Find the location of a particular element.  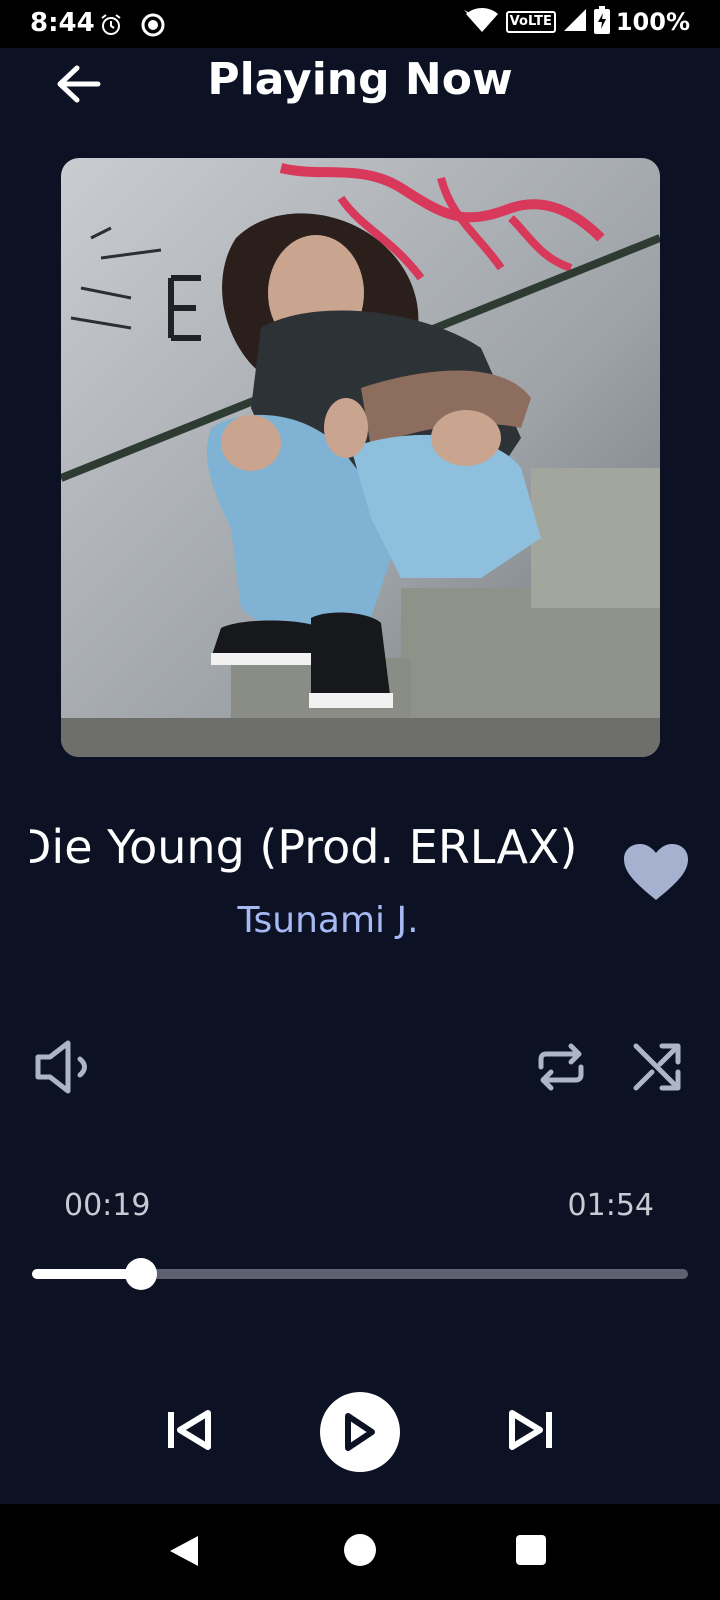

play-icon is located at coordinates (360, 1432).